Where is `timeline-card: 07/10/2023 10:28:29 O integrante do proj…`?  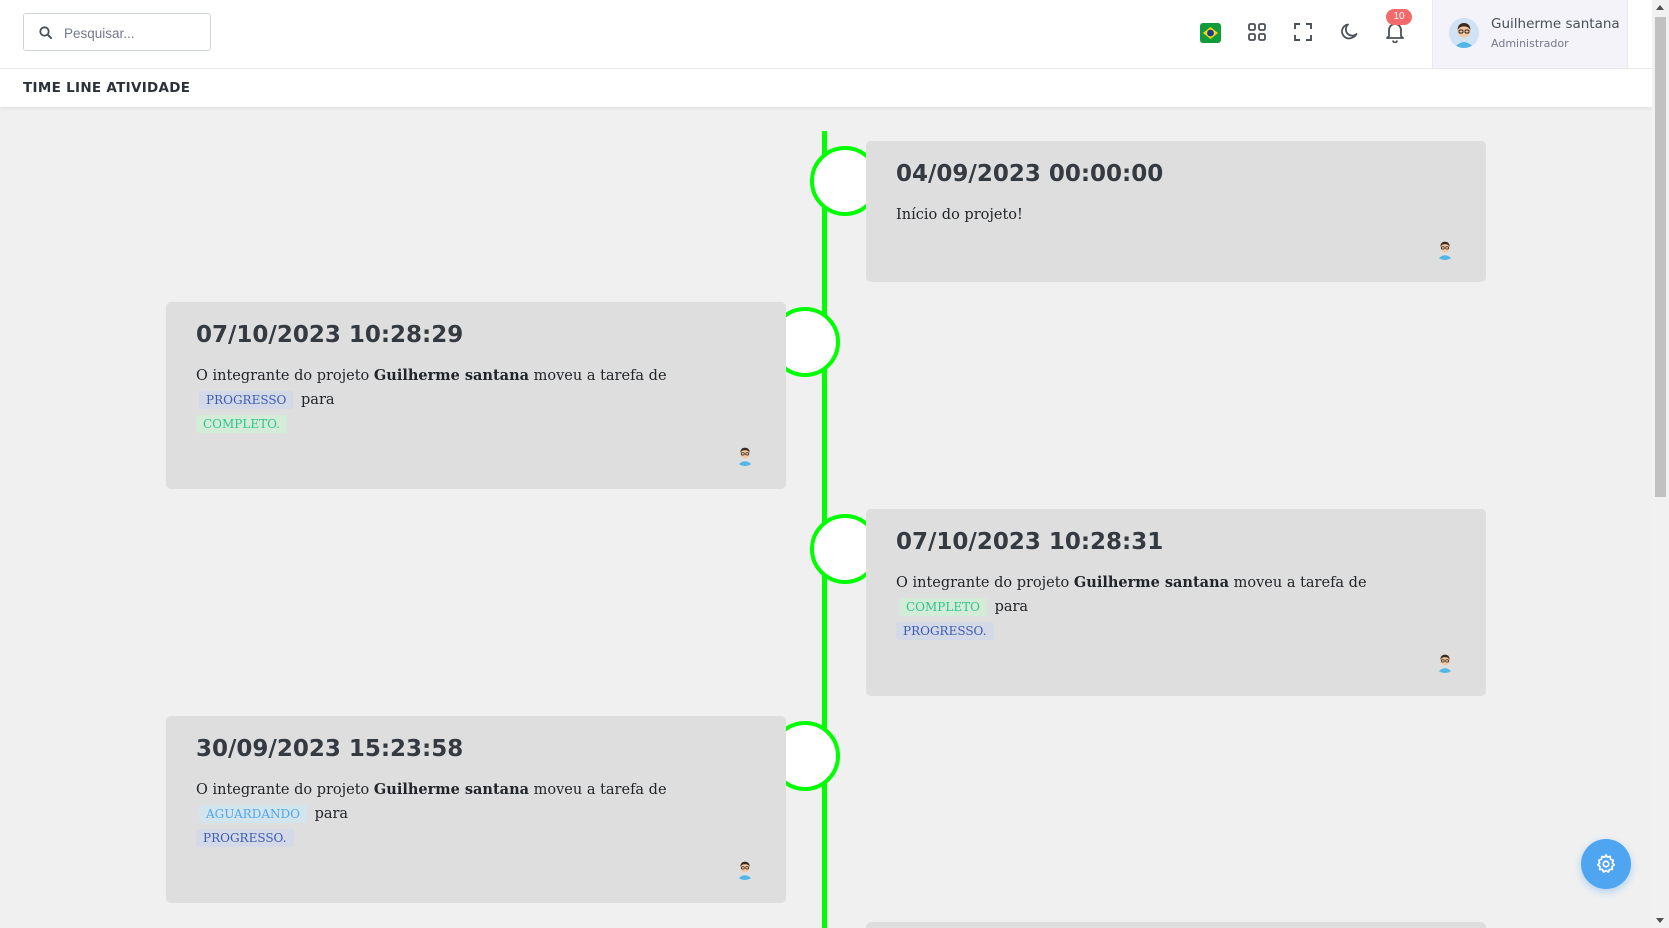 timeline-card: 07/10/2023 10:28:29 O integrante do proj… is located at coordinates (476, 395).